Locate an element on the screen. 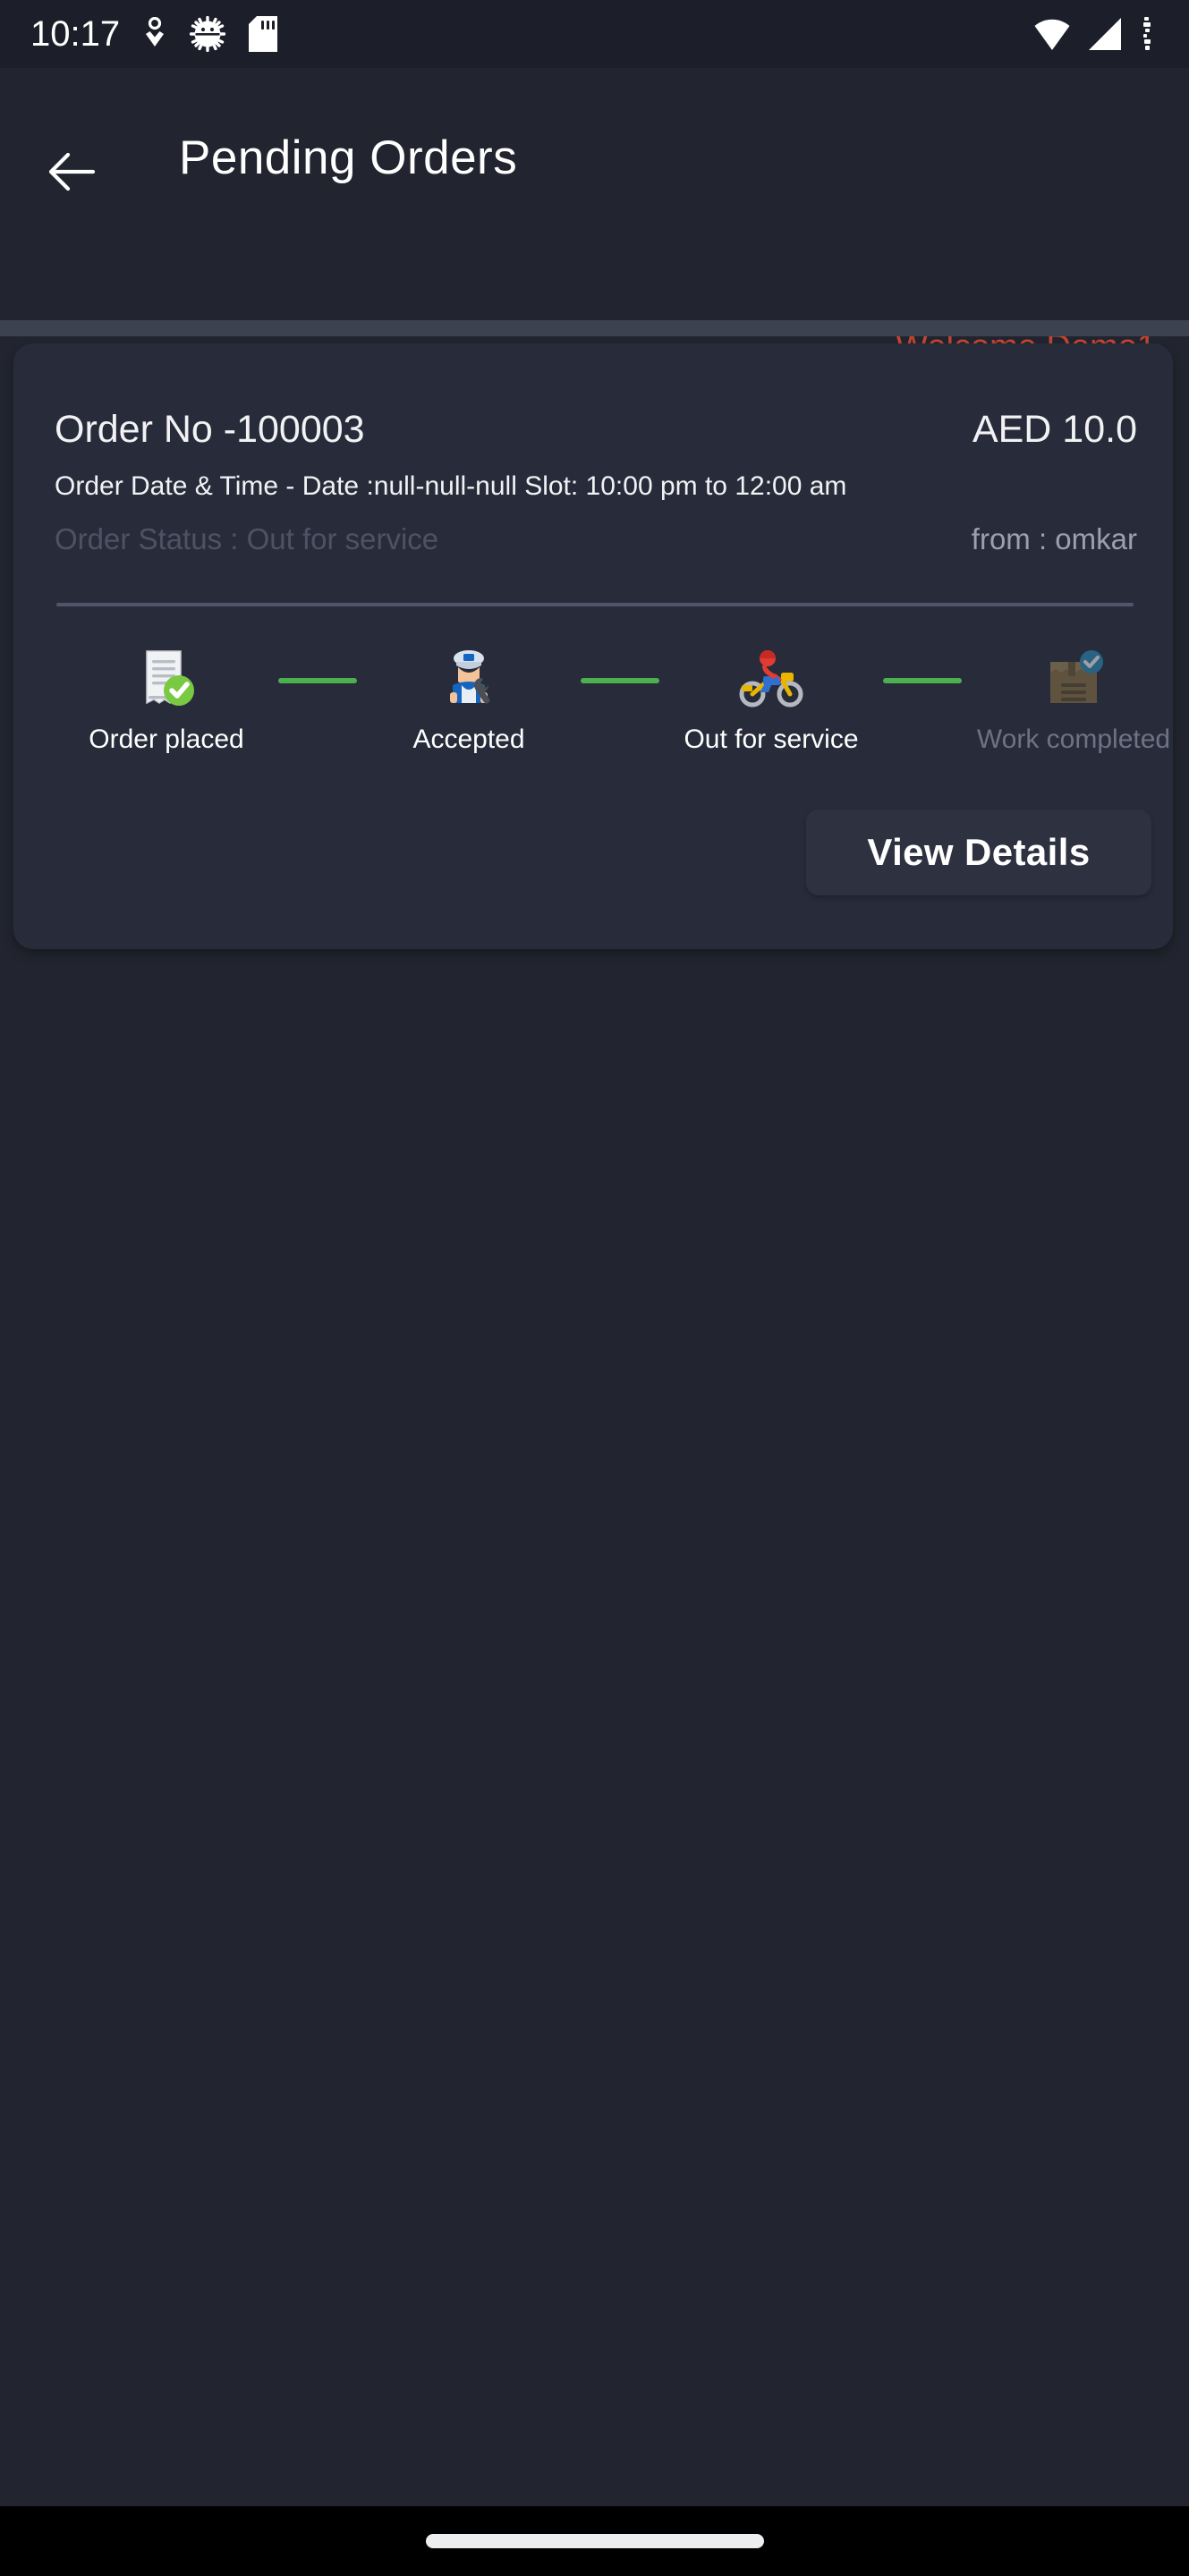 The height and width of the screenshot is (2576, 1189). status-bar-left: 10:17 is located at coordinates (154, 34).